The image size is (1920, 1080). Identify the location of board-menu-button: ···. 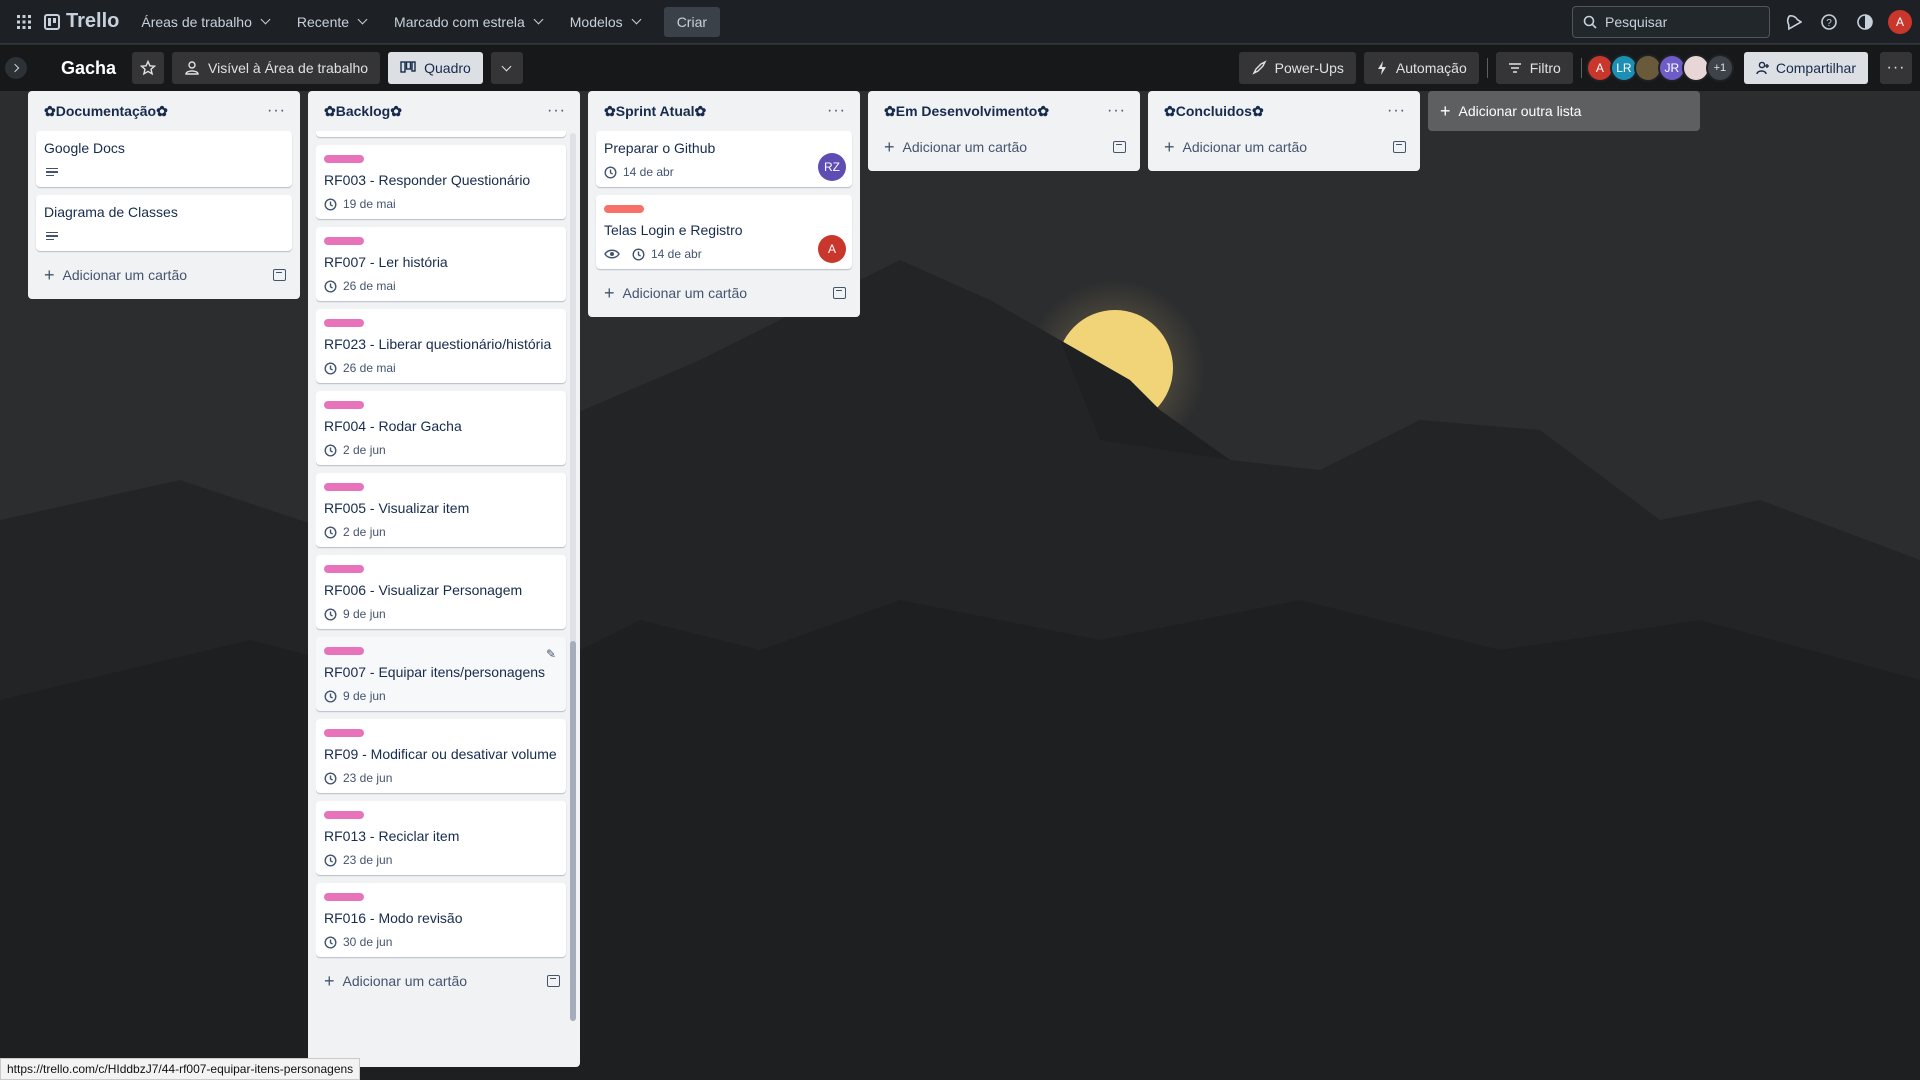
(1896, 68).